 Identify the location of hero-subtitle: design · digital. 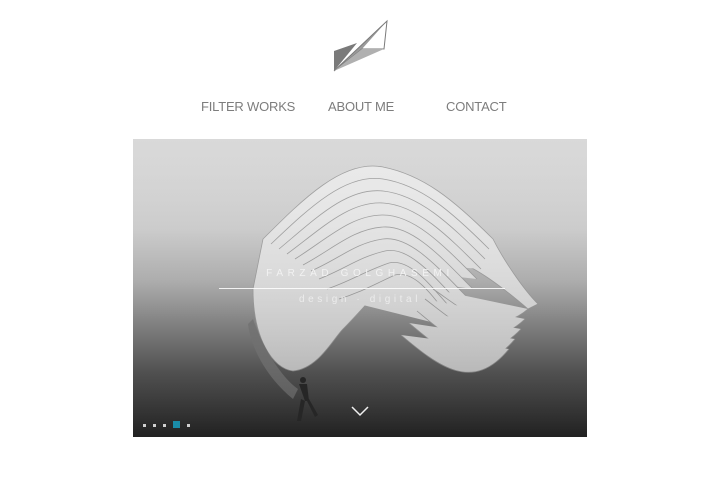
(360, 299).